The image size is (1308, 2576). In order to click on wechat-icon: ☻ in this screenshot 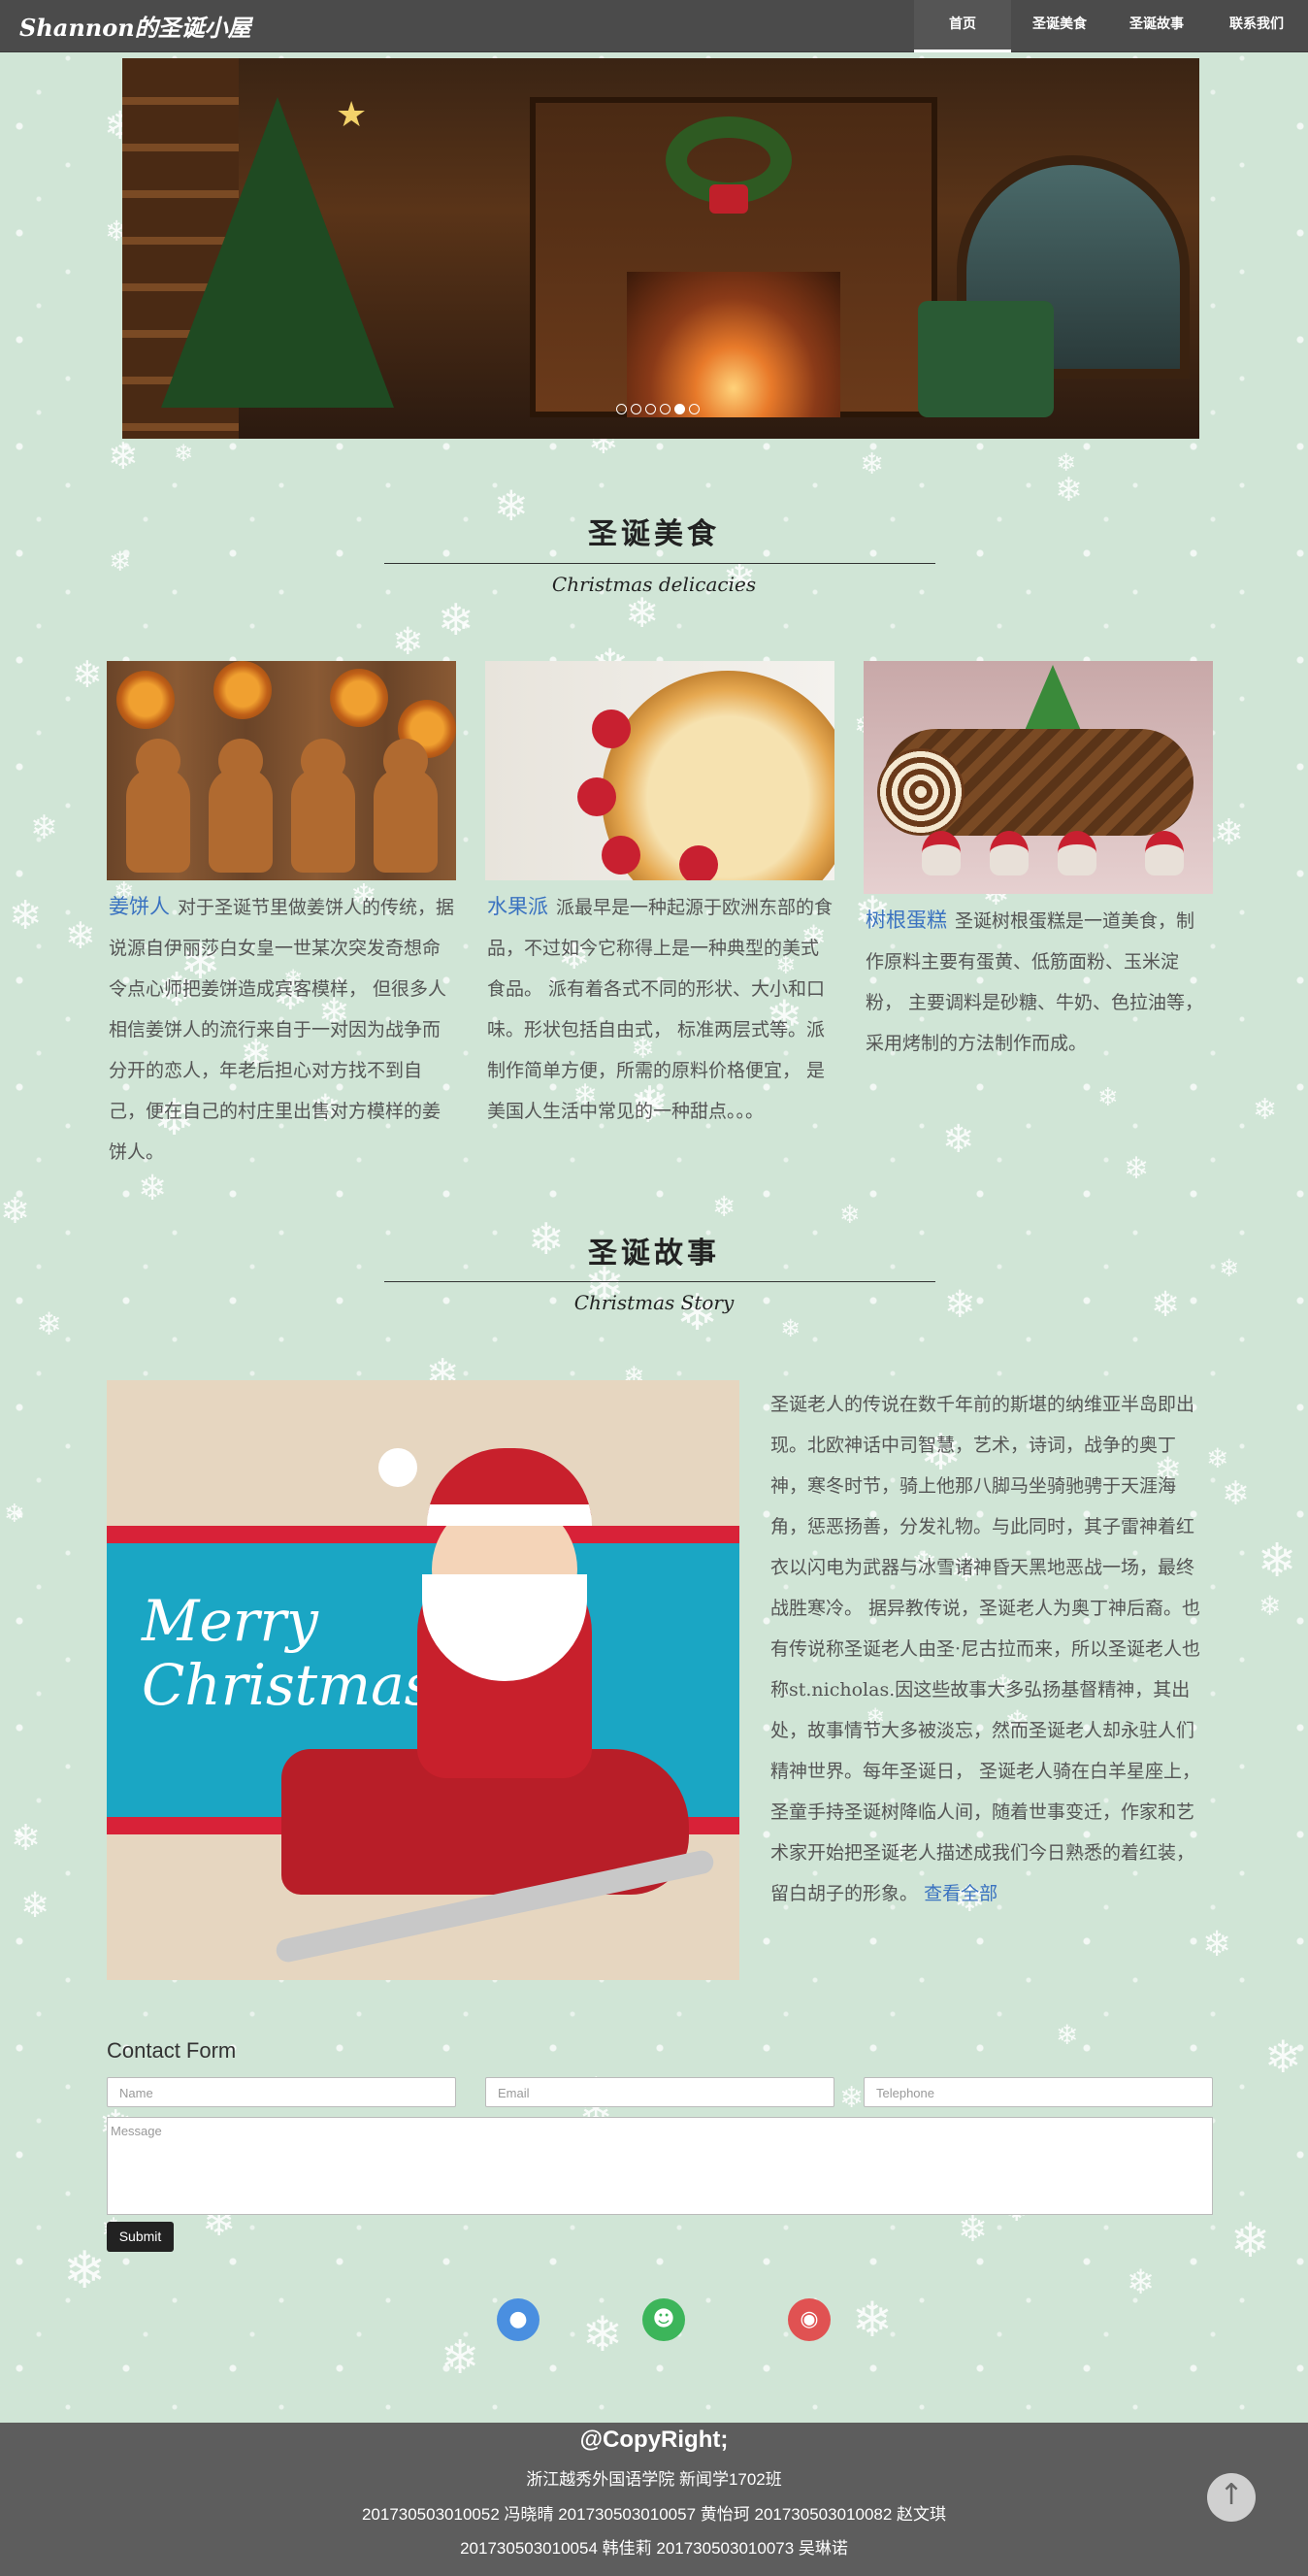, I will do `click(663, 2320)`.